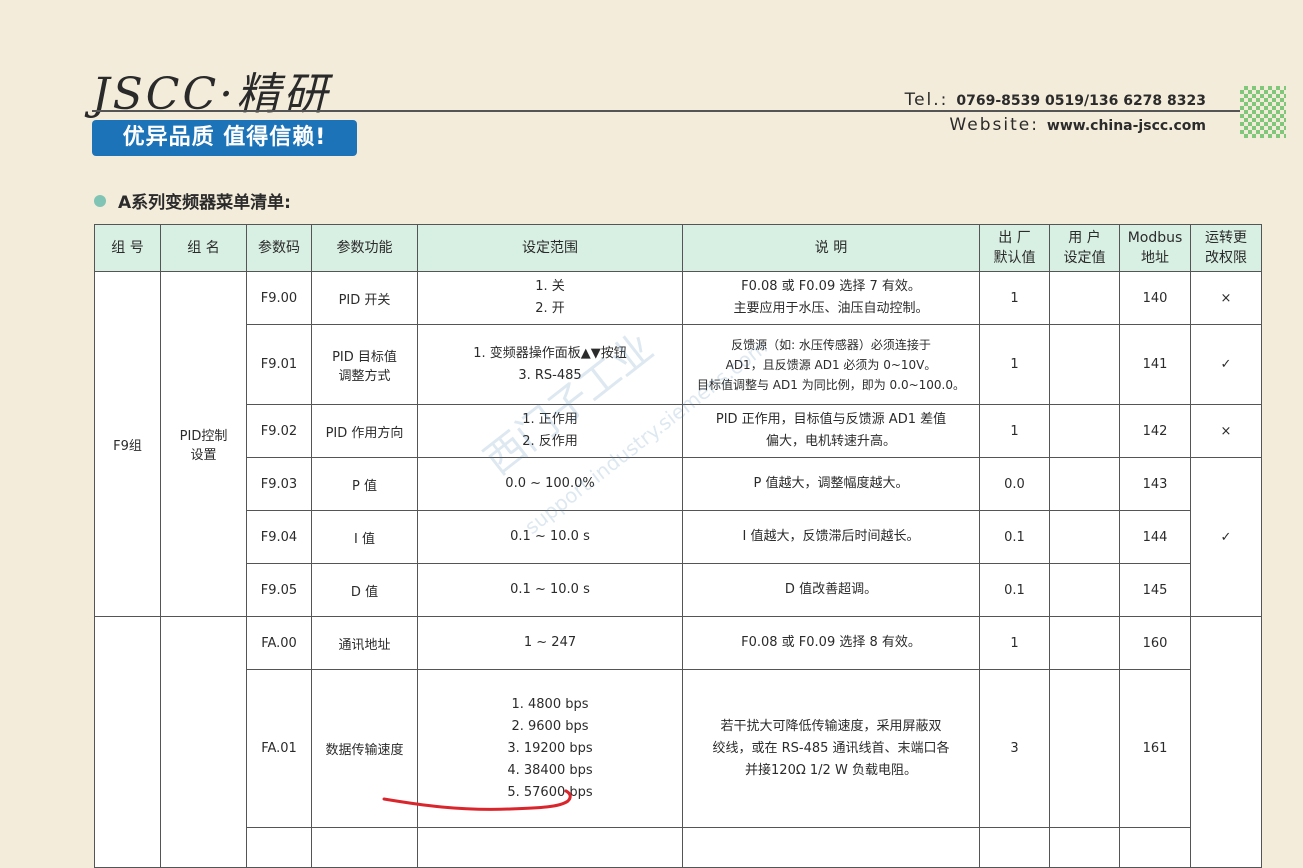 This screenshot has width=1303, height=868. I want to click on param-code: F9.01, so click(279, 364).